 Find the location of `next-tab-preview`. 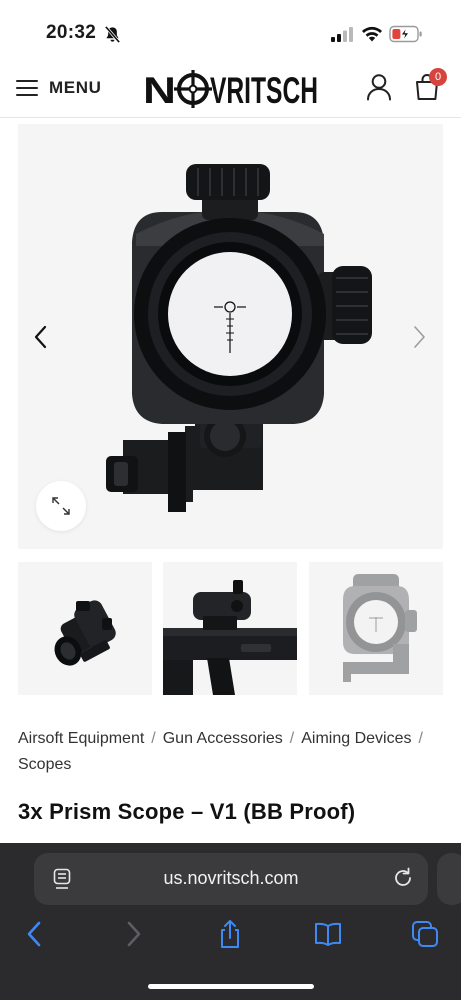

next-tab-preview is located at coordinates (449, 879).